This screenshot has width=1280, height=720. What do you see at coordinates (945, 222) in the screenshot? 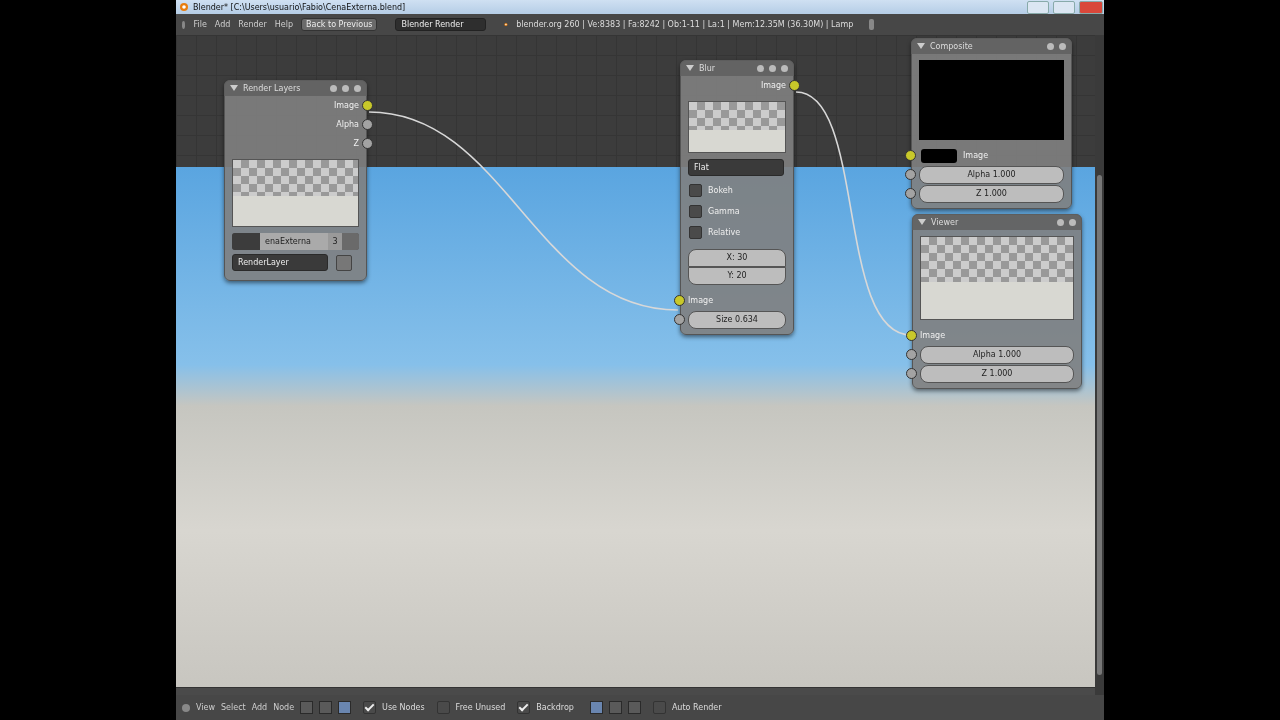
I see `node-title: Viewer` at bounding box center [945, 222].